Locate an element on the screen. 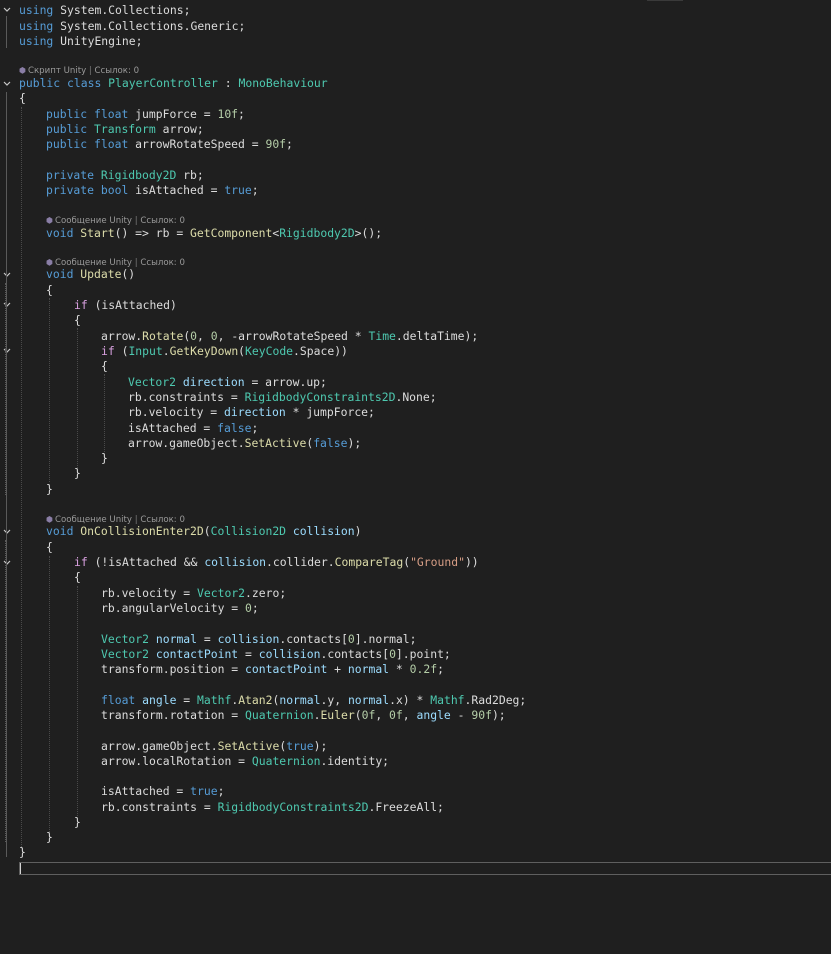 The width and height of the screenshot is (831, 954). code-line: public Transform arrow; is located at coordinates (125, 129).